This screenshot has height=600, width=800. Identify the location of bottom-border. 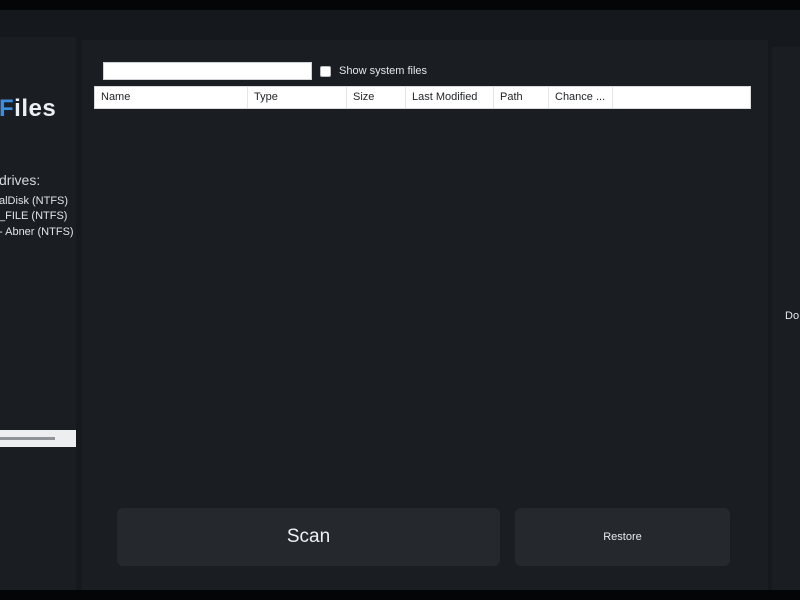
(400, 595).